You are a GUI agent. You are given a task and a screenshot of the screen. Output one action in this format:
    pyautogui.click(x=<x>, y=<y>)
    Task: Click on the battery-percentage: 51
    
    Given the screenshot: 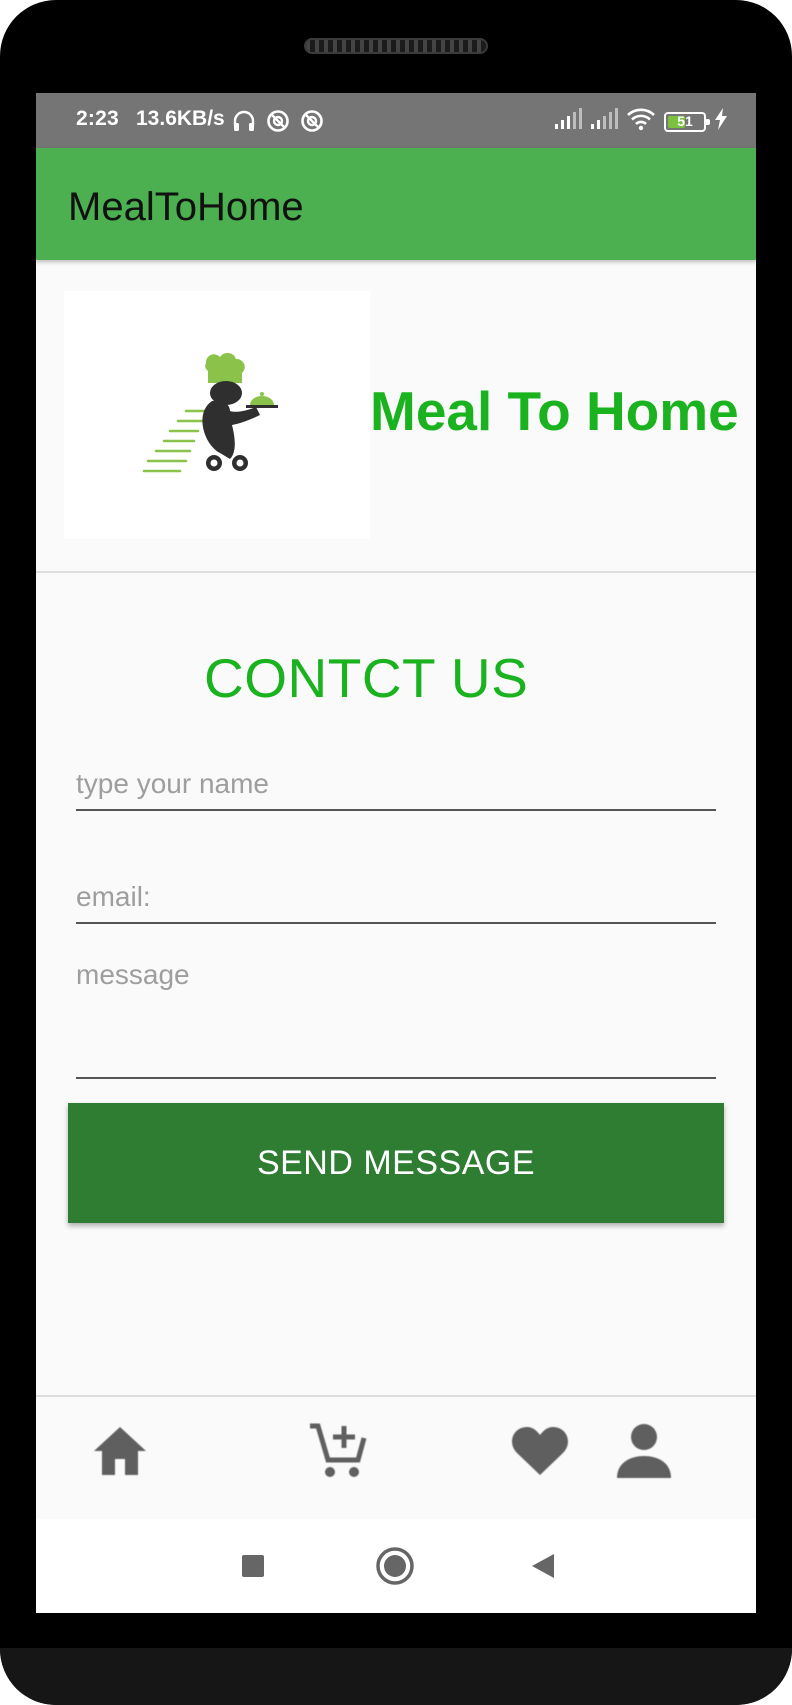 What is the action you would take?
    pyautogui.click(x=685, y=120)
    